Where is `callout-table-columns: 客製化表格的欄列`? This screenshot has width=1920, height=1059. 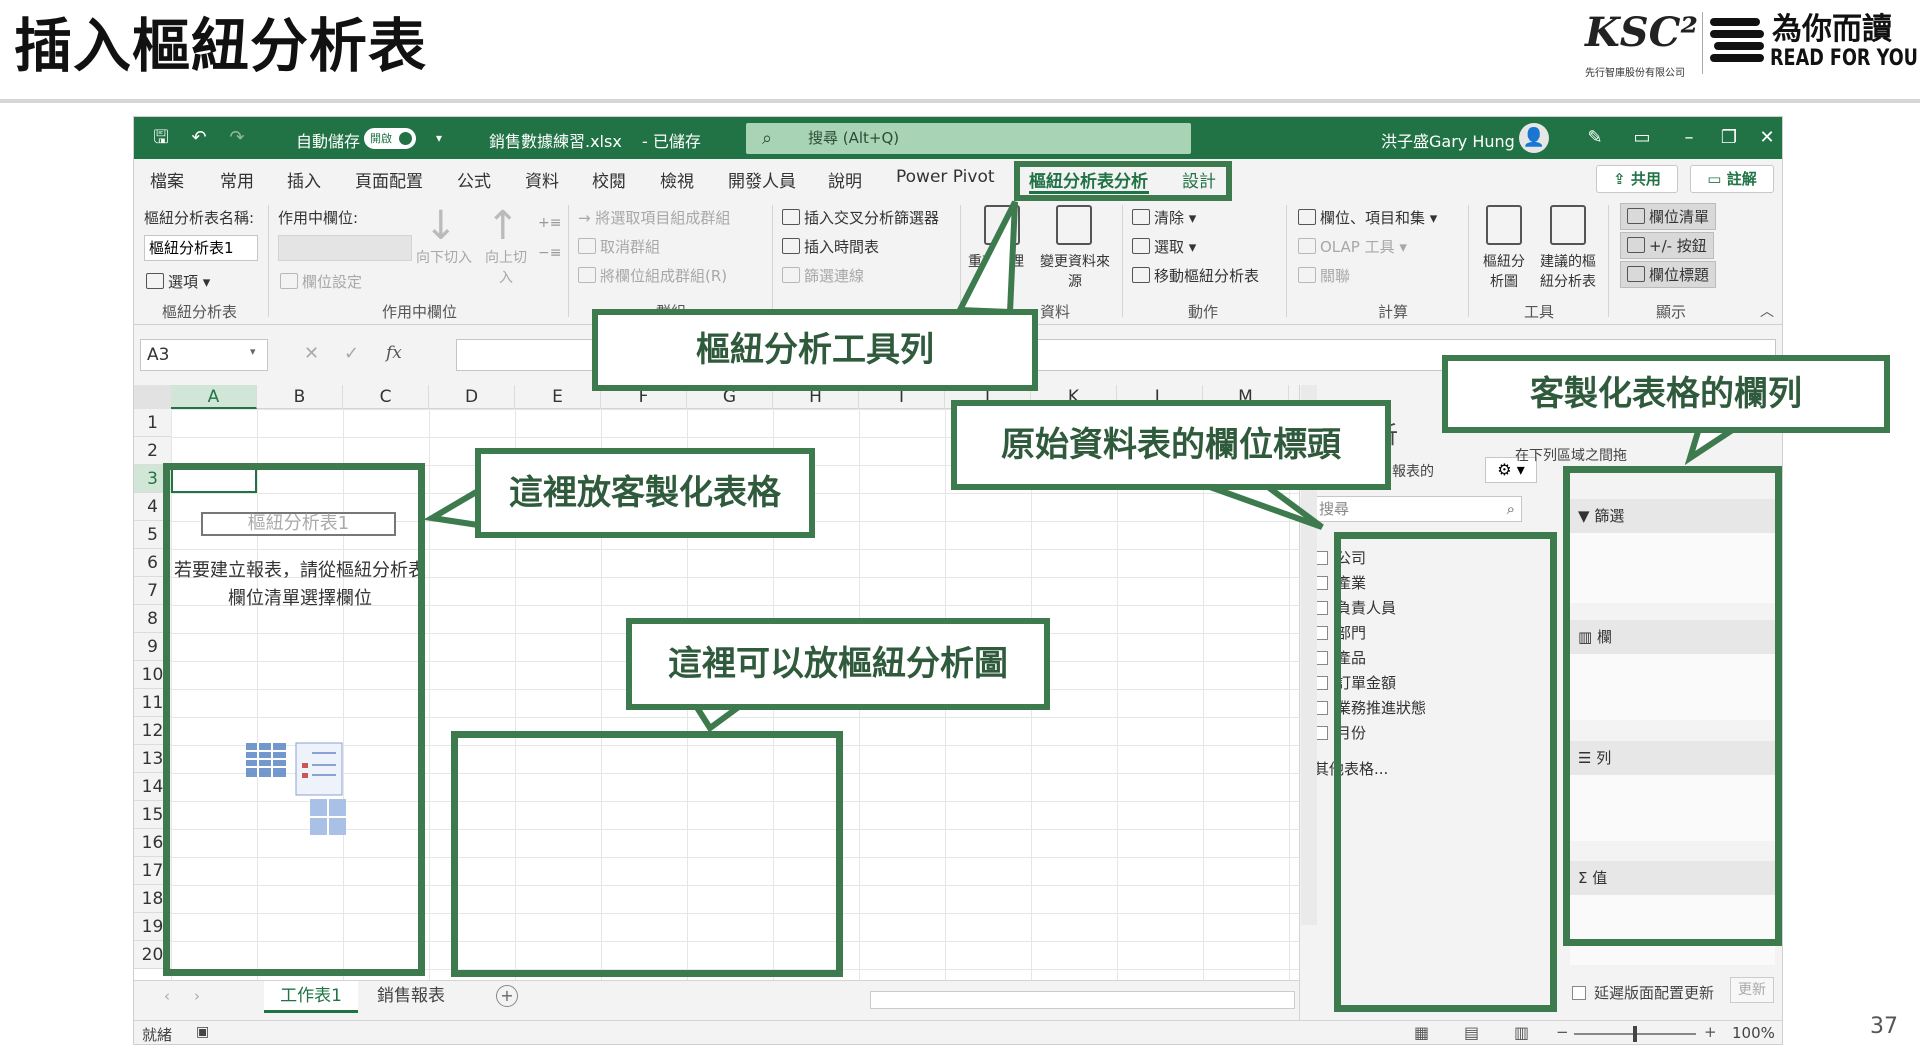 callout-table-columns: 客製化表格的欄列 is located at coordinates (1666, 394).